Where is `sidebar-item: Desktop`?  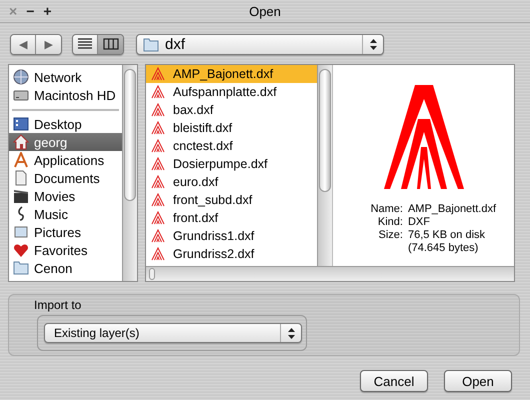 sidebar-item: Desktop is located at coordinates (65, 124).